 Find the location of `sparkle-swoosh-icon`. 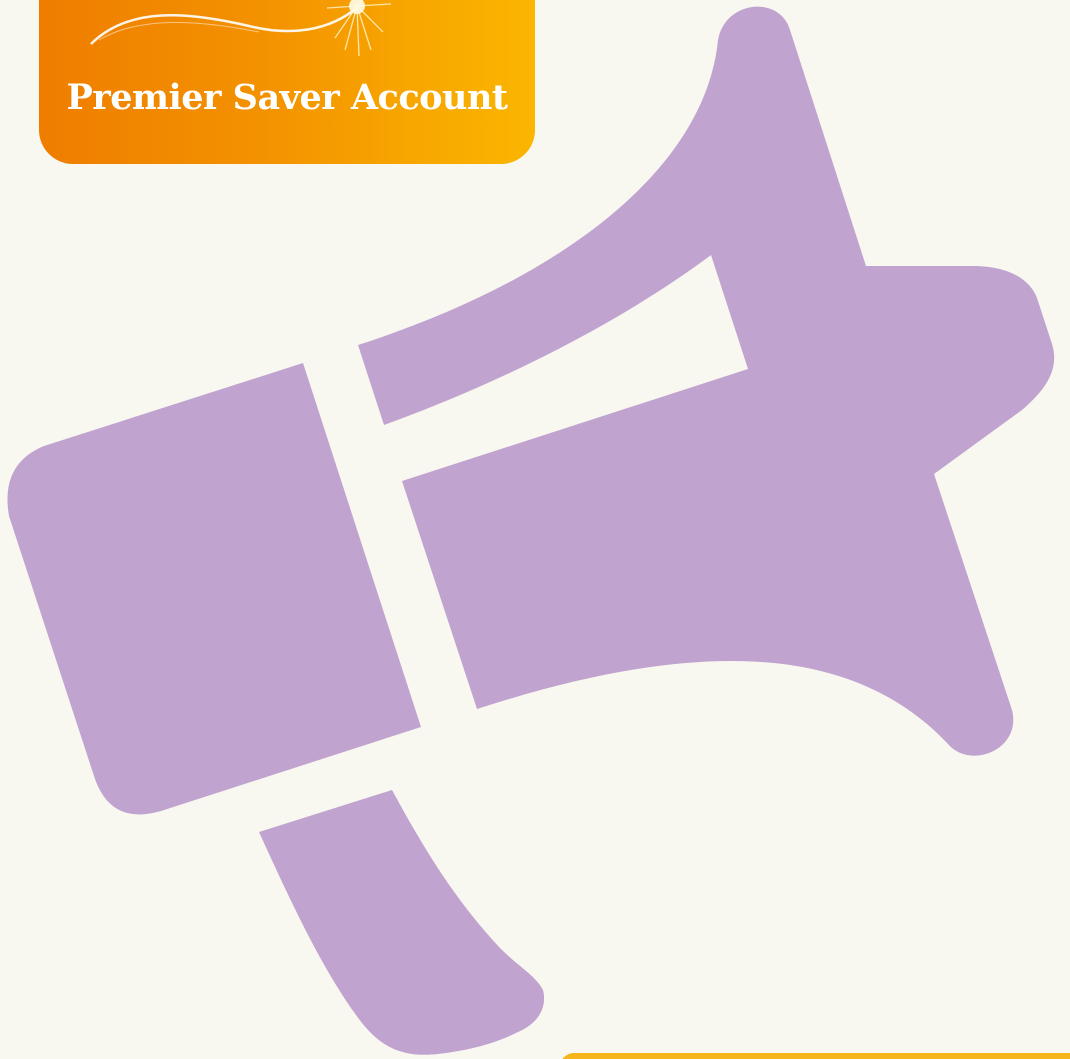

sparkle-swoosh-icon is located at coordinates (241, 28).